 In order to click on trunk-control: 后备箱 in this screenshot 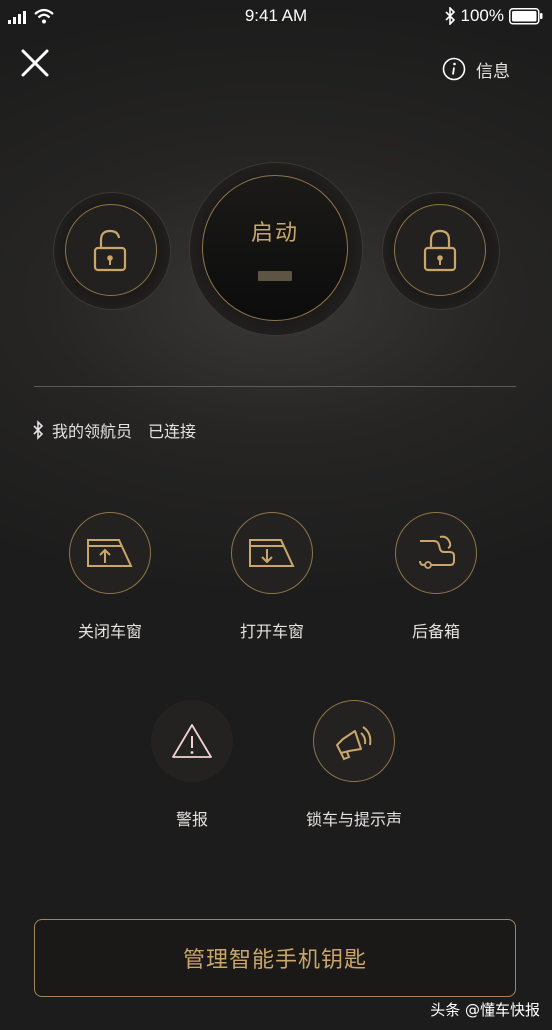, I will do `click(436, 577)`.